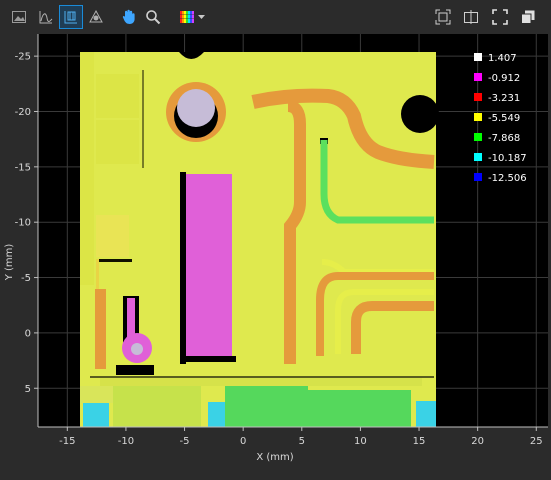 This screenshot has width=551, height=480. I want to click on boss-top, so click(196, 108).